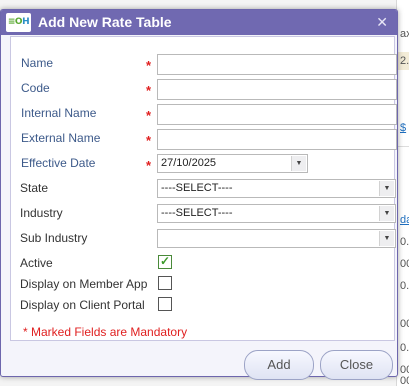 Image resolution: width=409 pixels, height=387 pixels. Describe the element at coordinates (165, 283) in the screenshot. I see `member-app-checkbox` at that location.